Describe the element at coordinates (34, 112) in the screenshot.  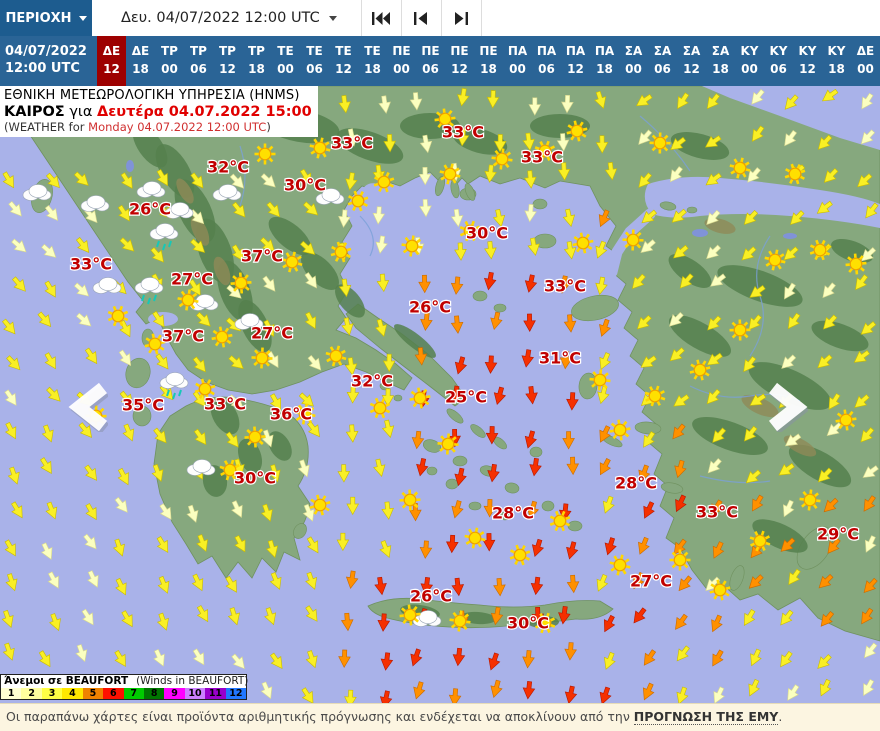
I see `weather-word: ΚΑΙΡΟΣ` at that location.